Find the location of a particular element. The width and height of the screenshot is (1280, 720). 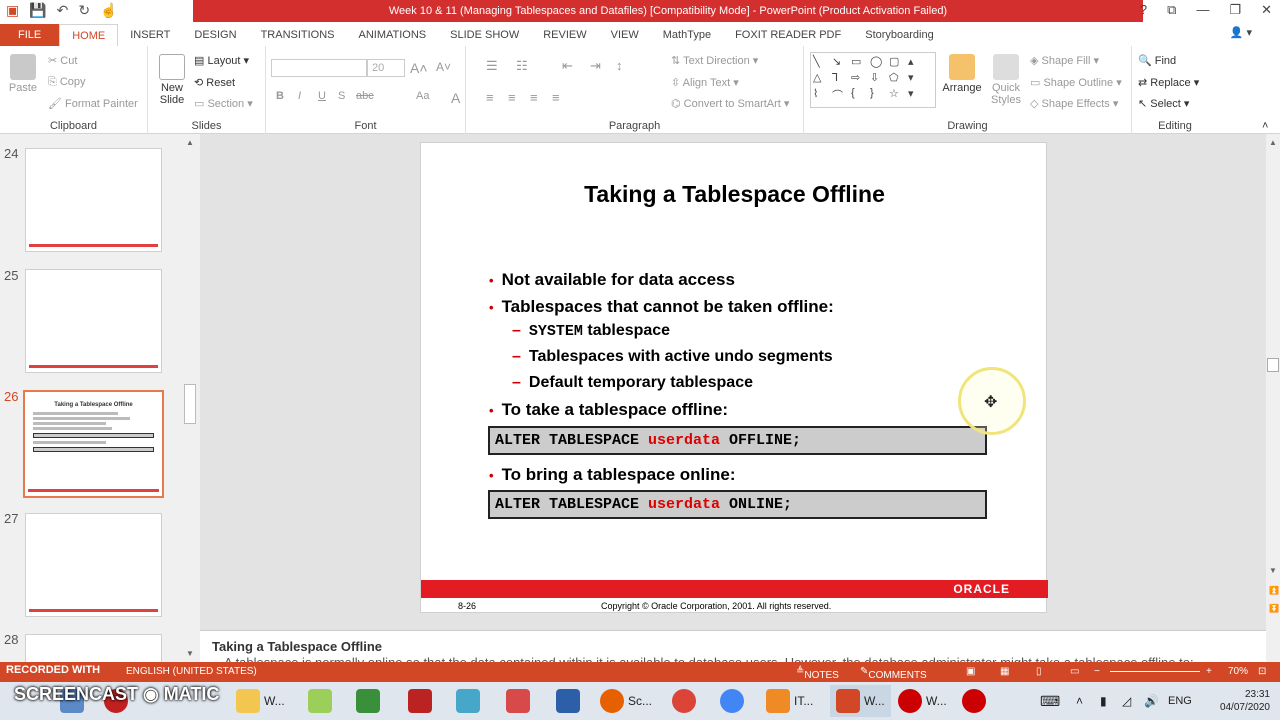

notes-toggle: ≜ NOTES is located at coordinates (817, 673).